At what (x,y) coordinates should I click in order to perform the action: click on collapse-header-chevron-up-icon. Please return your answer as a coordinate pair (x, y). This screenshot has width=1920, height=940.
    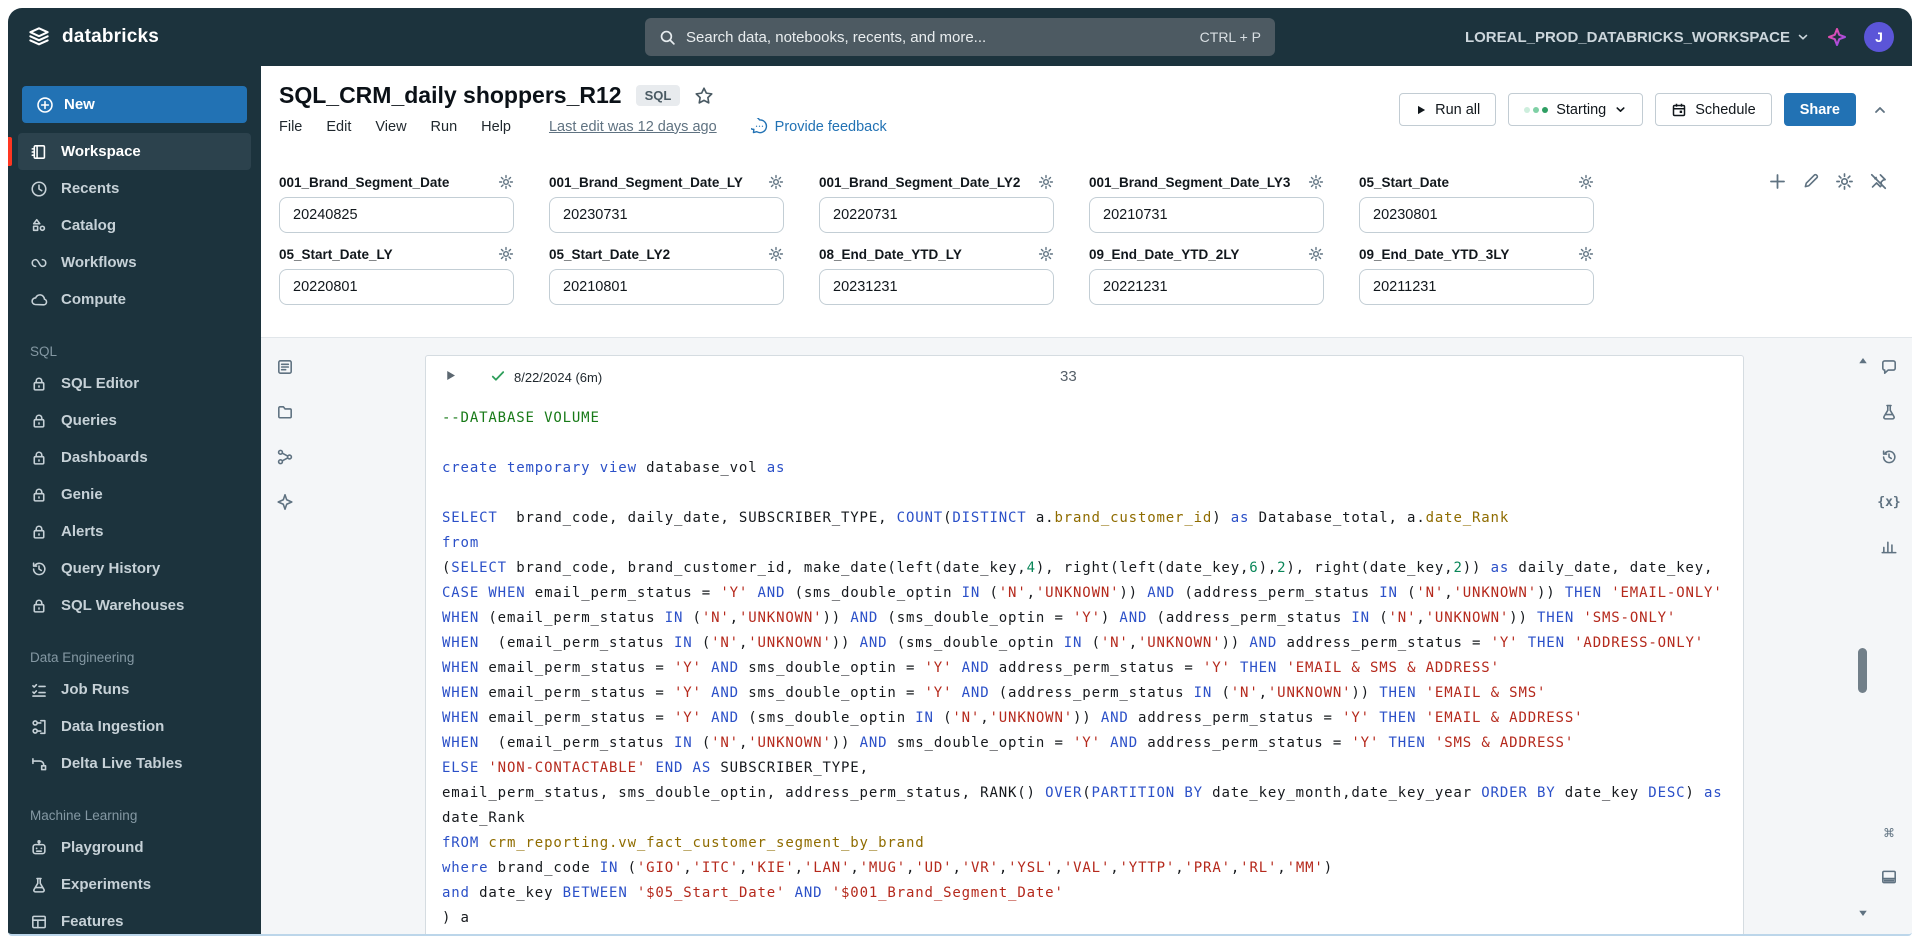
    Looking at the image, I should click on (1880, 110).